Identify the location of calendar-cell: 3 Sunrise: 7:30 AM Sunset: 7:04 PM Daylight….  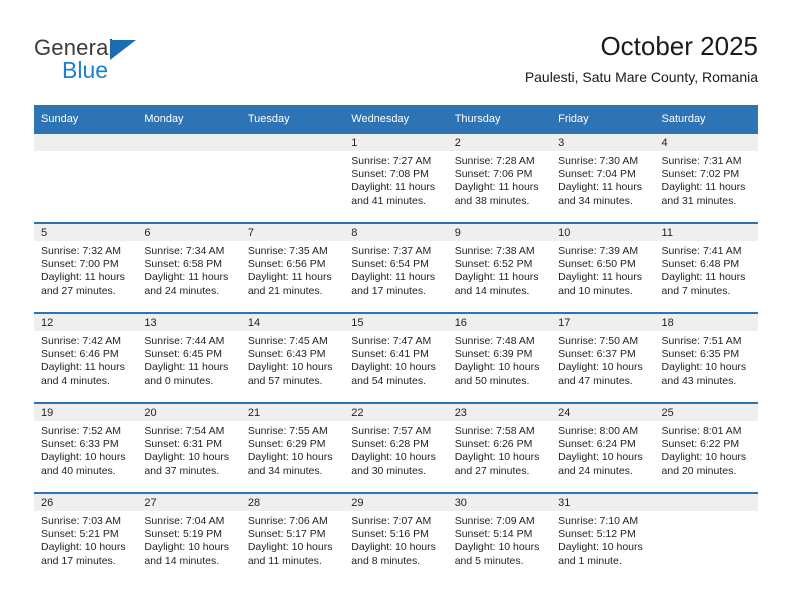
(603, 178).